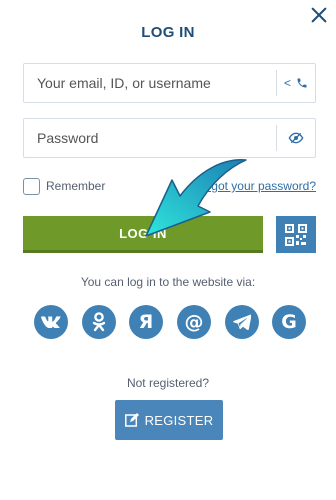 Image resolution: width=336 pixels, height=500 pixels. What do you see at coordinates (296, 83) in the screenshot?
I see `phone-login-toggle: <` at bounding box center [296, 83].